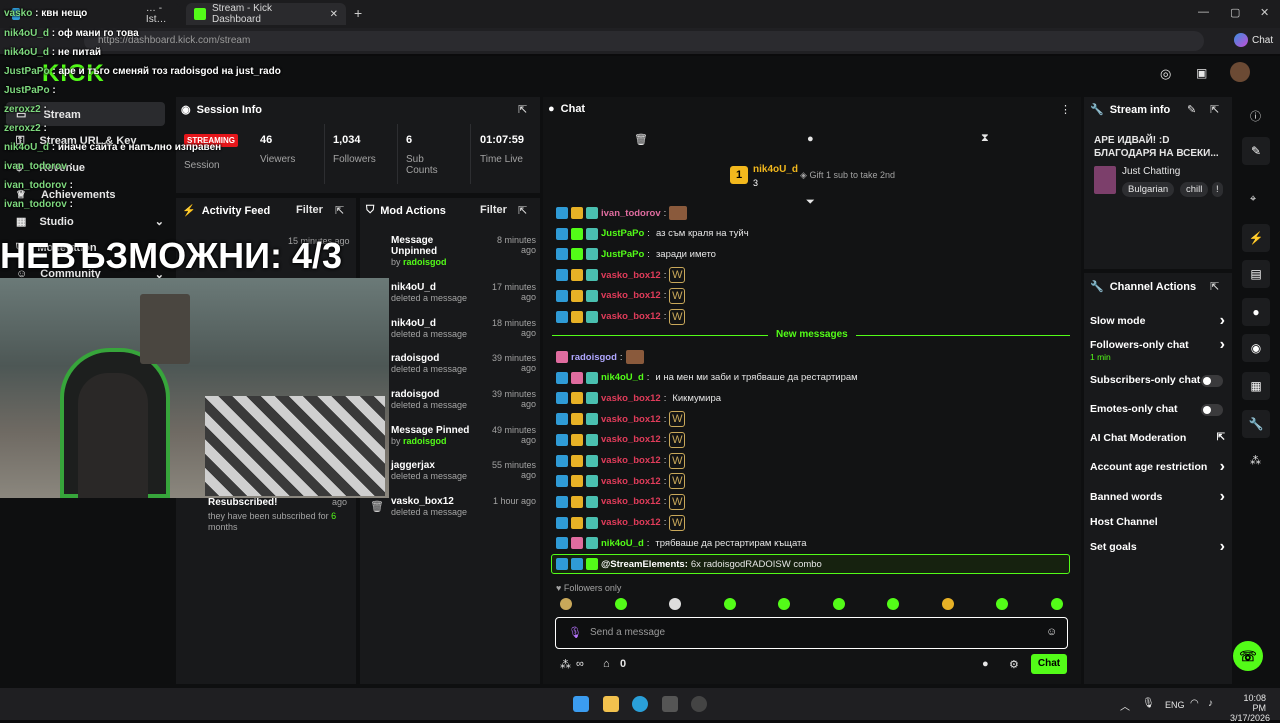 The height and width of the screenshot is (723, 1280). I want to click on search-icon: ◎, so click(1165, 74).